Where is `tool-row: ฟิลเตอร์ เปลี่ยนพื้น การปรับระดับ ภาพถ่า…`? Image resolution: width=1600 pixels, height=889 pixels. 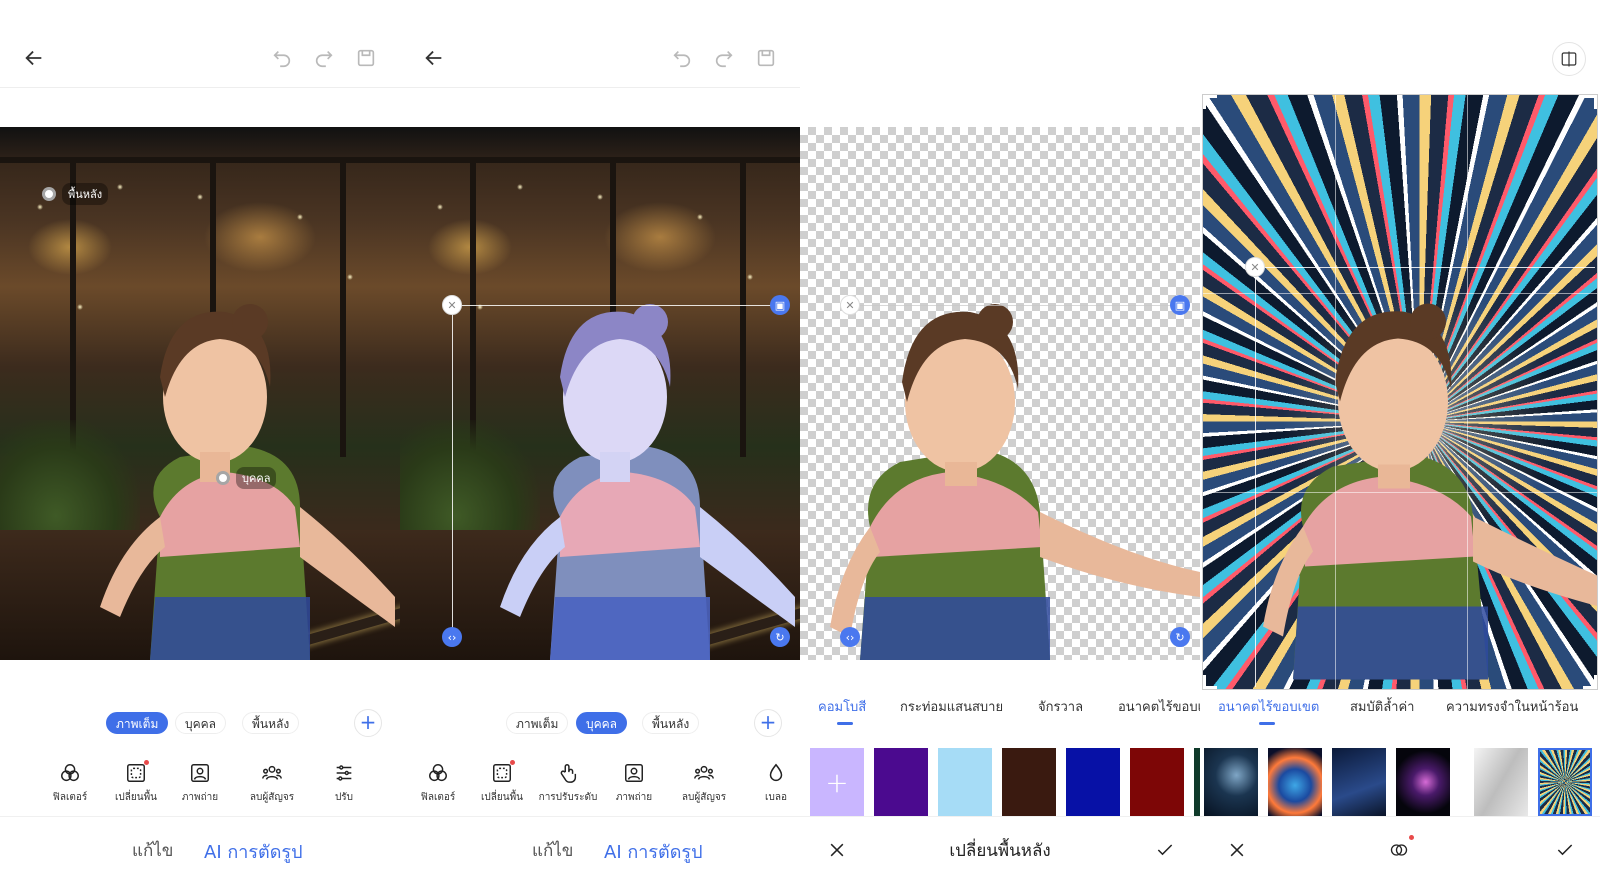
tool-row: ฟิลเตอร์ เปลี่ยนพื้น การปรับระดับ ภาพถ่า… is located at coordinates (600, 785).